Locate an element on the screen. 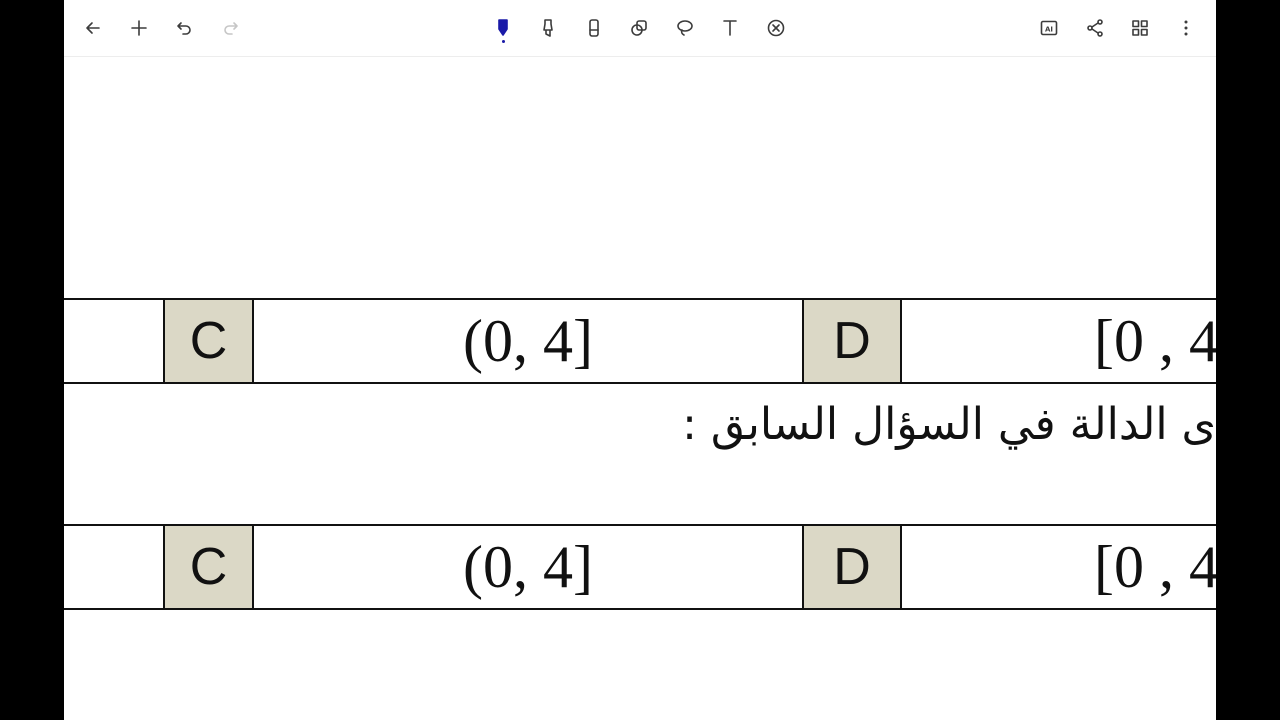 The height and width of the screenshot is (720, 1280). back-button is located at coordinates (93, 28).